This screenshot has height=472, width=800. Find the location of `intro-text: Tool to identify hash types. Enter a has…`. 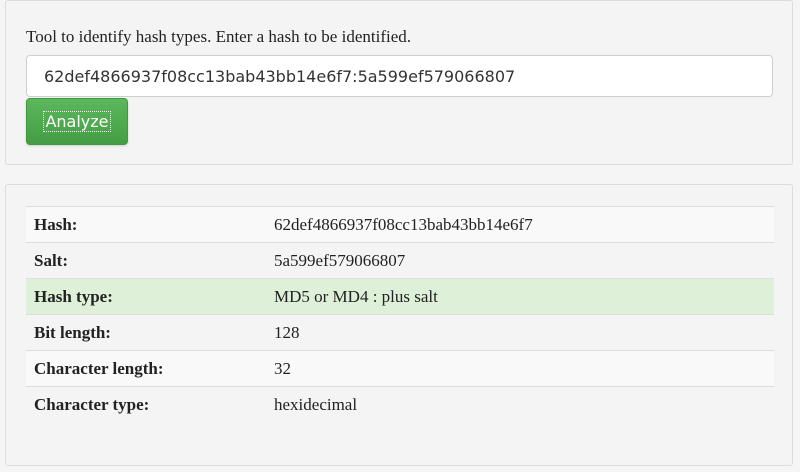

intro-text: Tool to identify hash types. Enter a has… is located at coordinates (218, 36).